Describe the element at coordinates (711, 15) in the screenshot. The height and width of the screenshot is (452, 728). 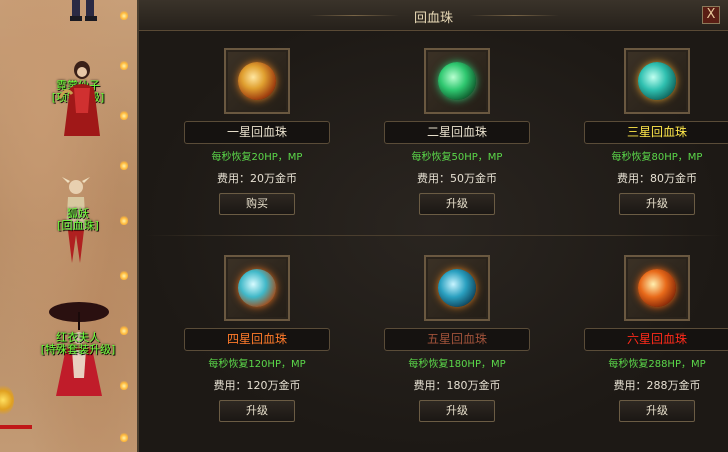
I see `close-button: X` at that location.